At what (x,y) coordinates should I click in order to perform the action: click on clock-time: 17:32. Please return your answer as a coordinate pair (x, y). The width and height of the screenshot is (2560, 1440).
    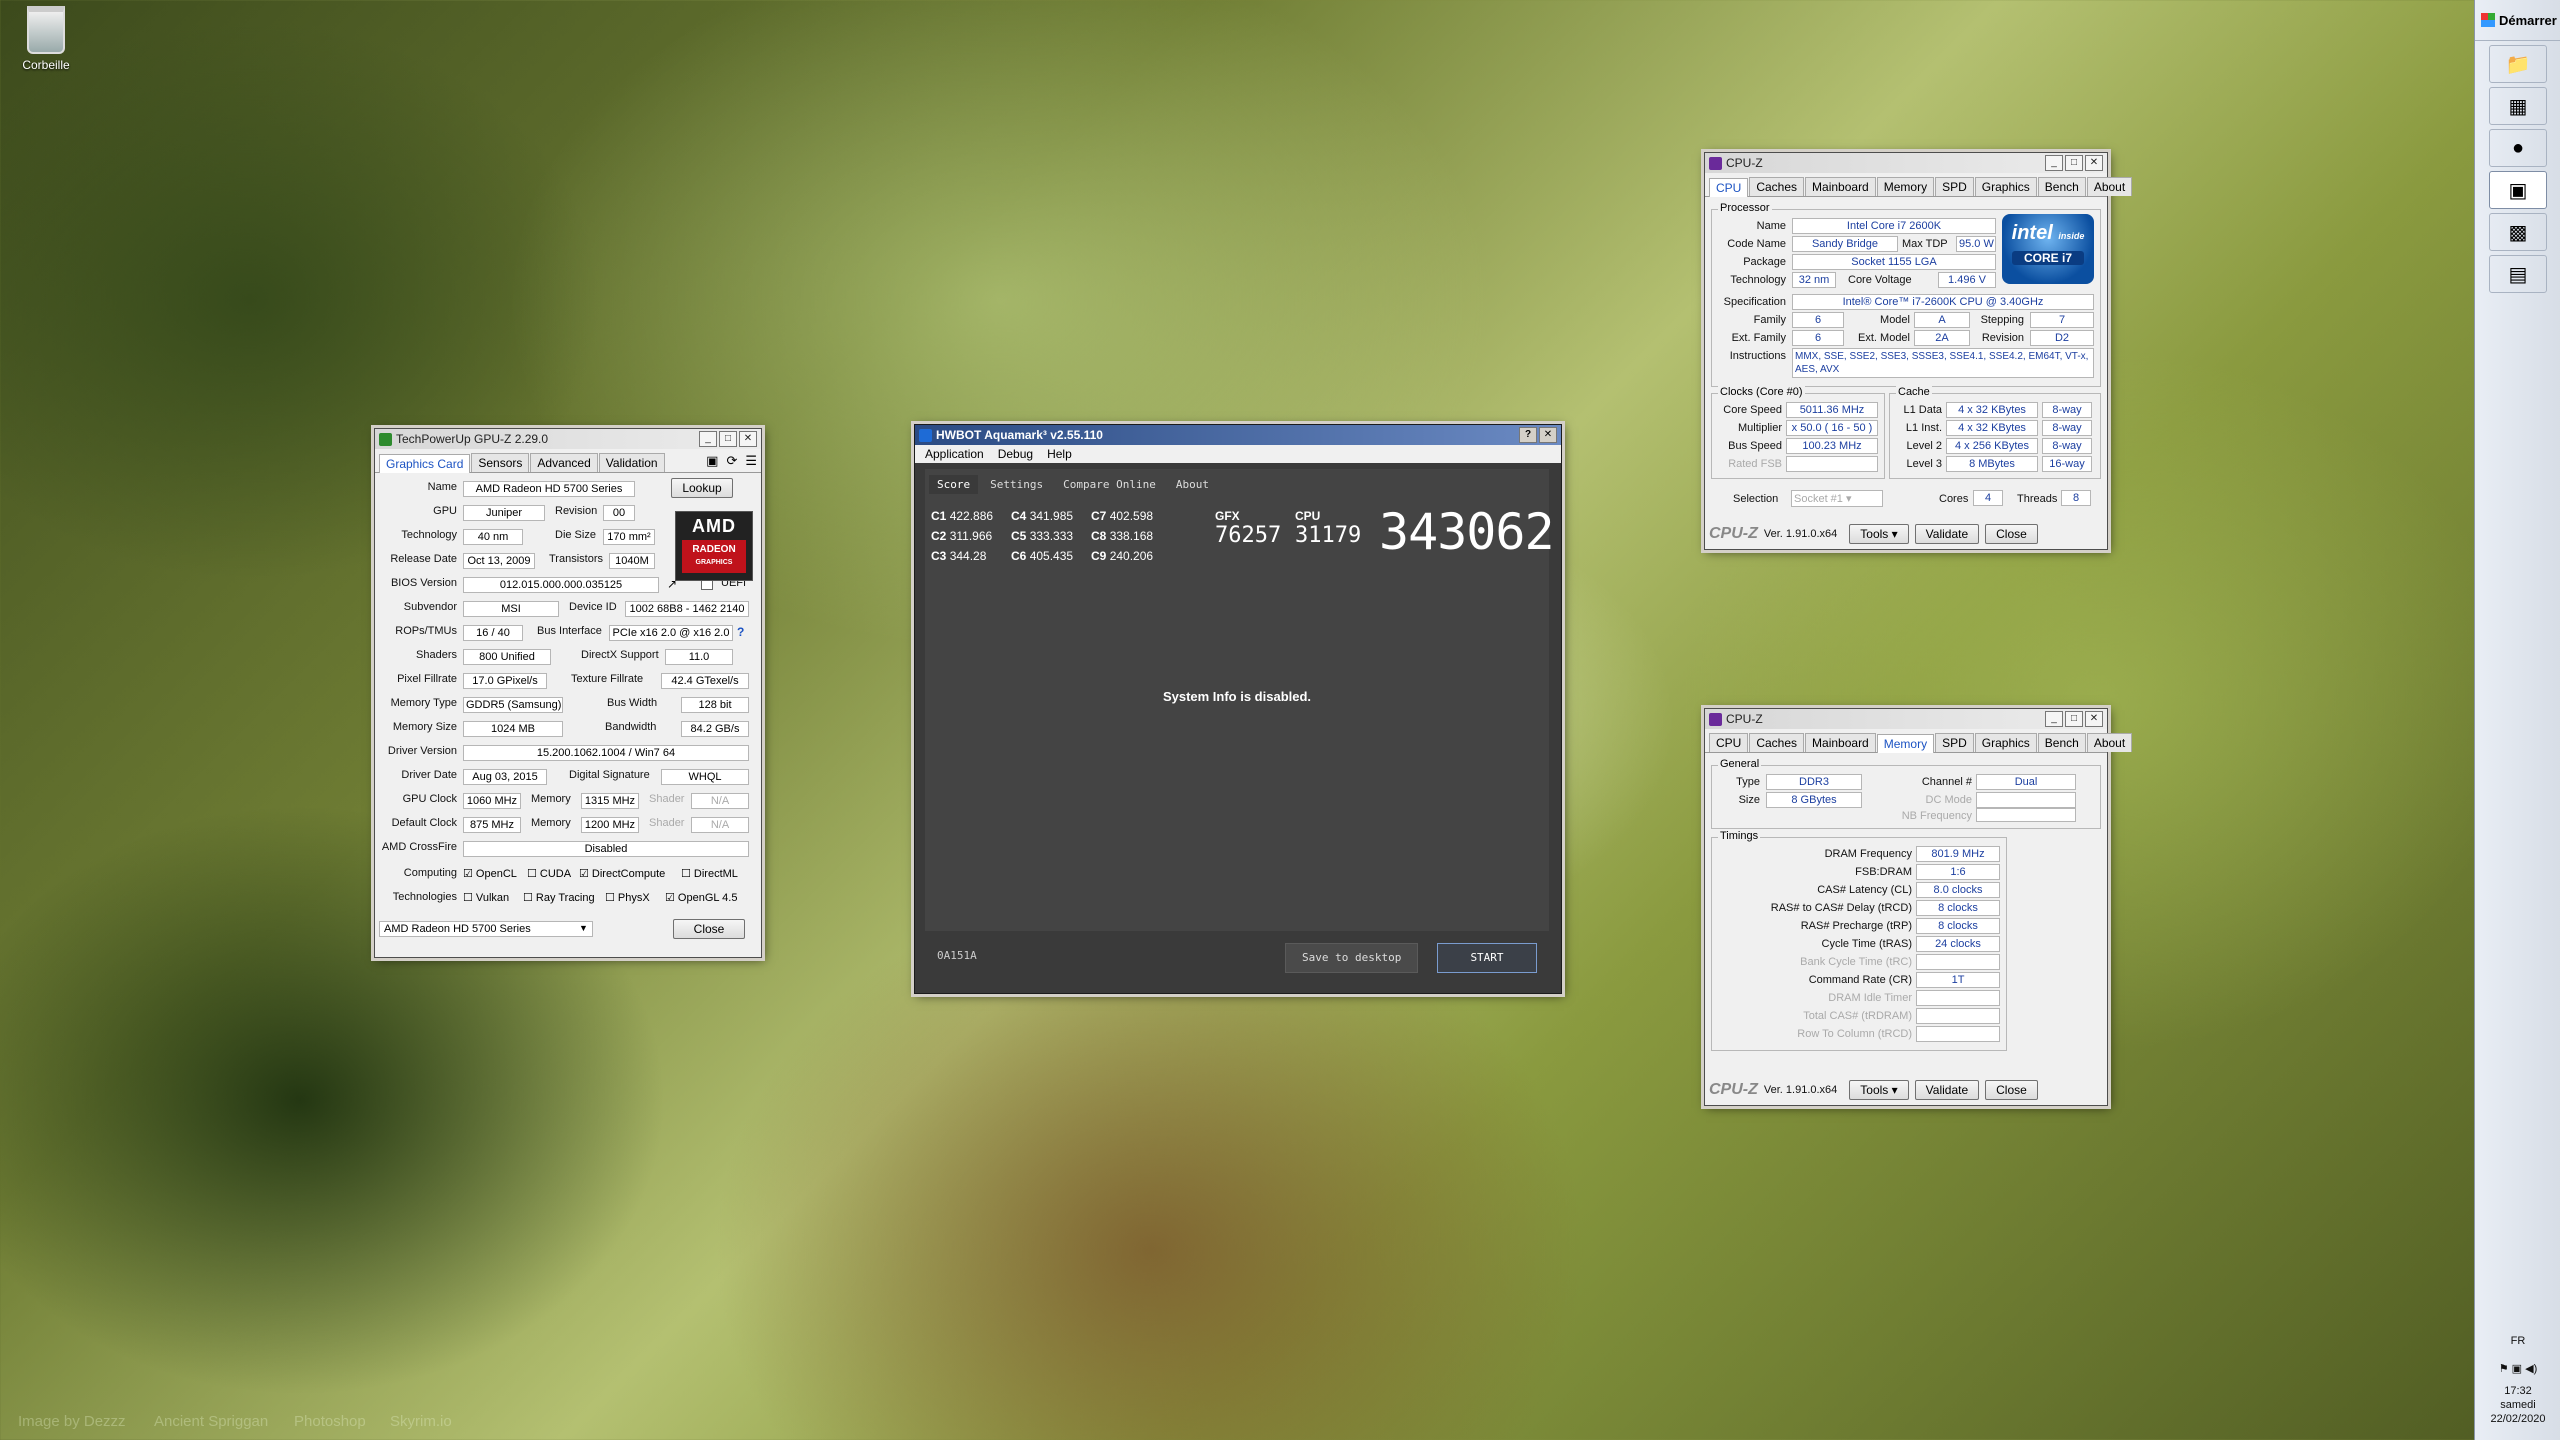
    Looking at the image, I should click on (2517, 1391).